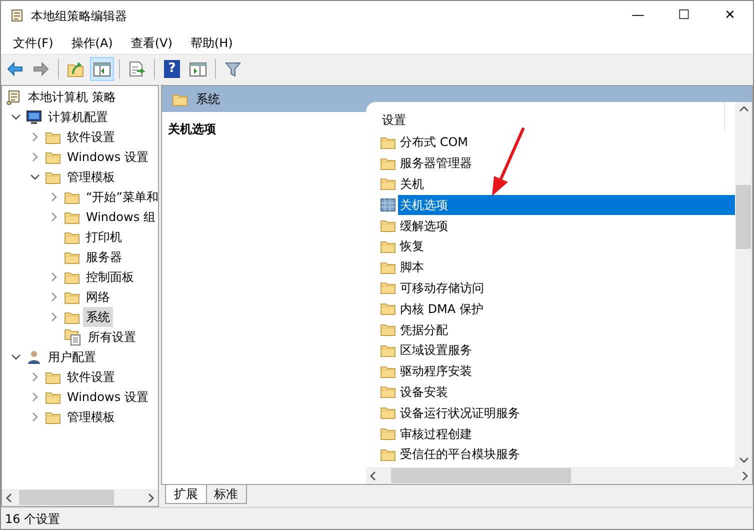 The image size is (754, 530). Describe the element at coordinates (151, 43) in the screenshot. I see `menu-item: 查看(V)` at that location.